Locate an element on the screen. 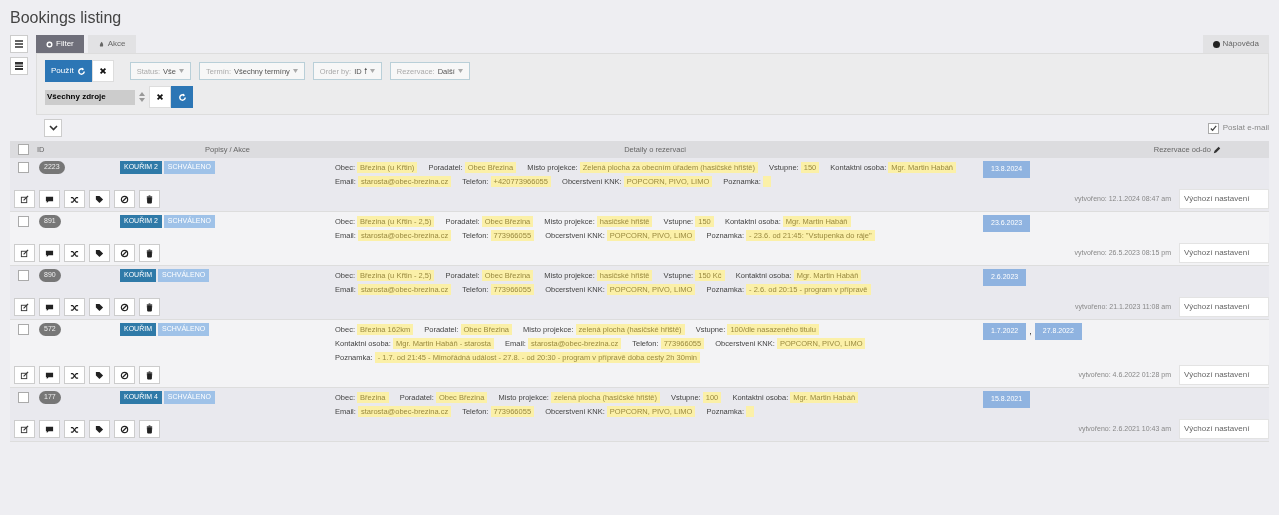  list-icon is located at coordinates (19, 44).